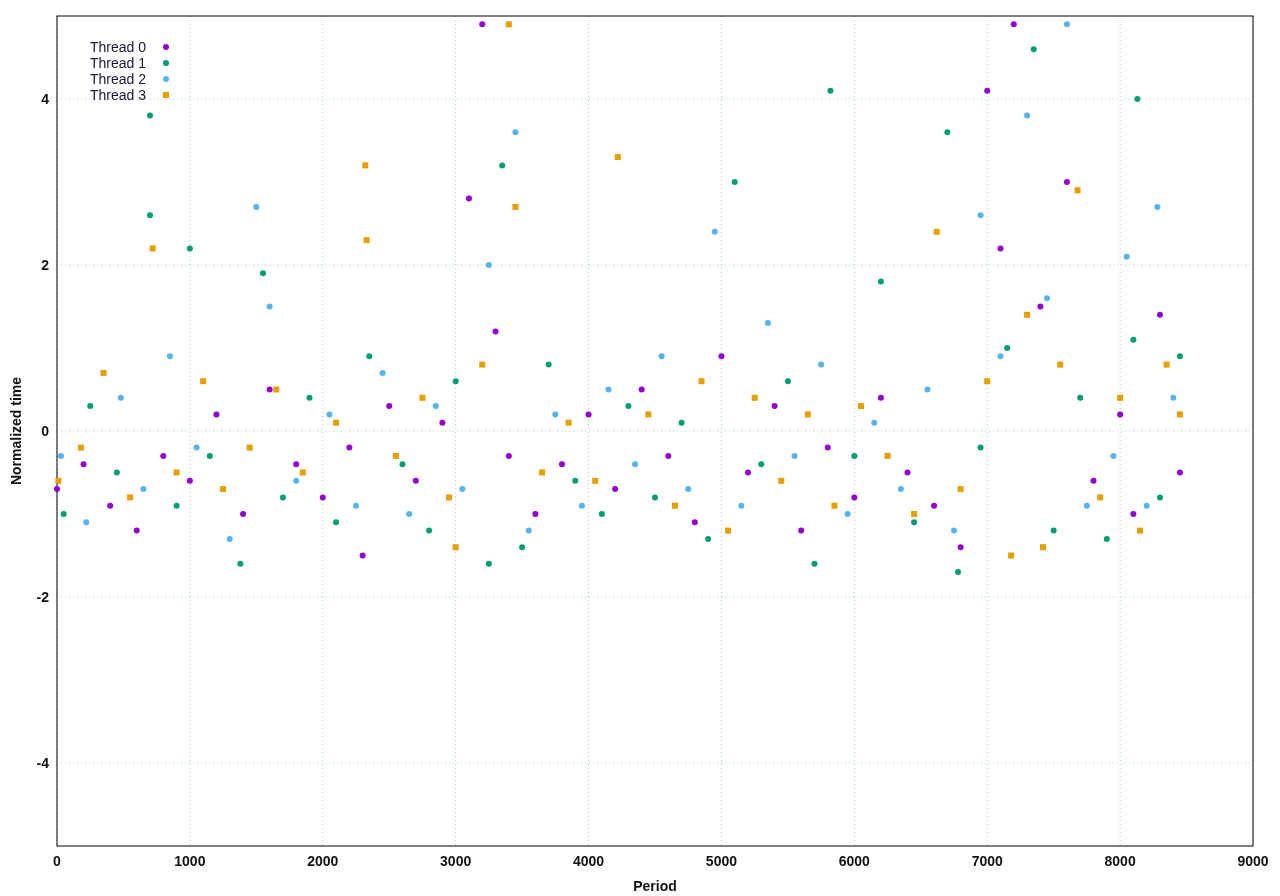  I want to click on y-tick-label: 0, so click(45, 431).